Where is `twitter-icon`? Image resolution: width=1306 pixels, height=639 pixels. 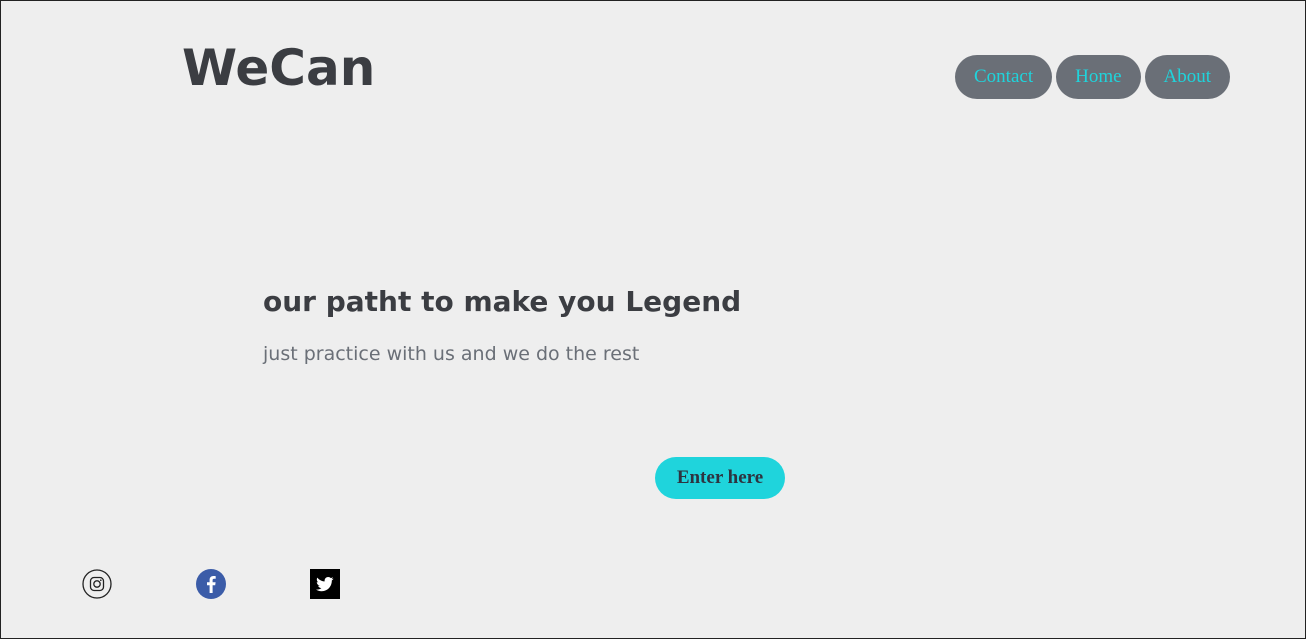
twitter-icon is located at coordinates (325, 584).